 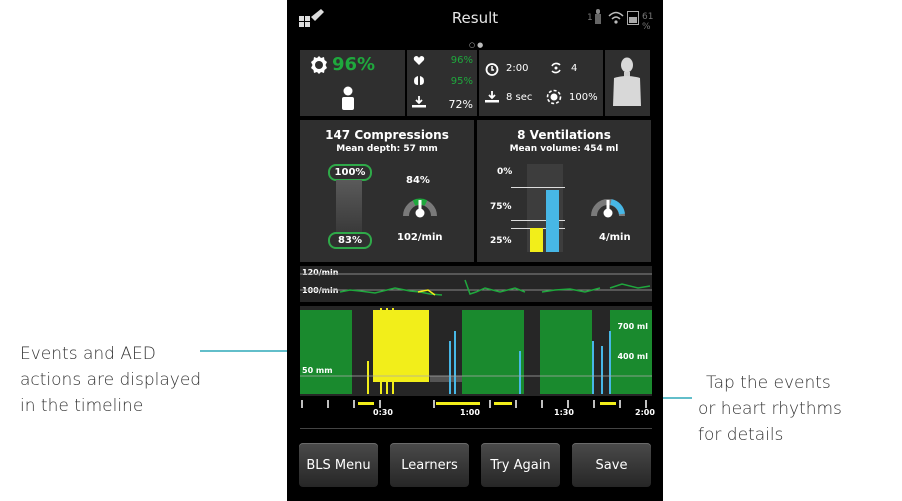 I want to click on tick-1-00: 1:00, so click(x=470, y=412).